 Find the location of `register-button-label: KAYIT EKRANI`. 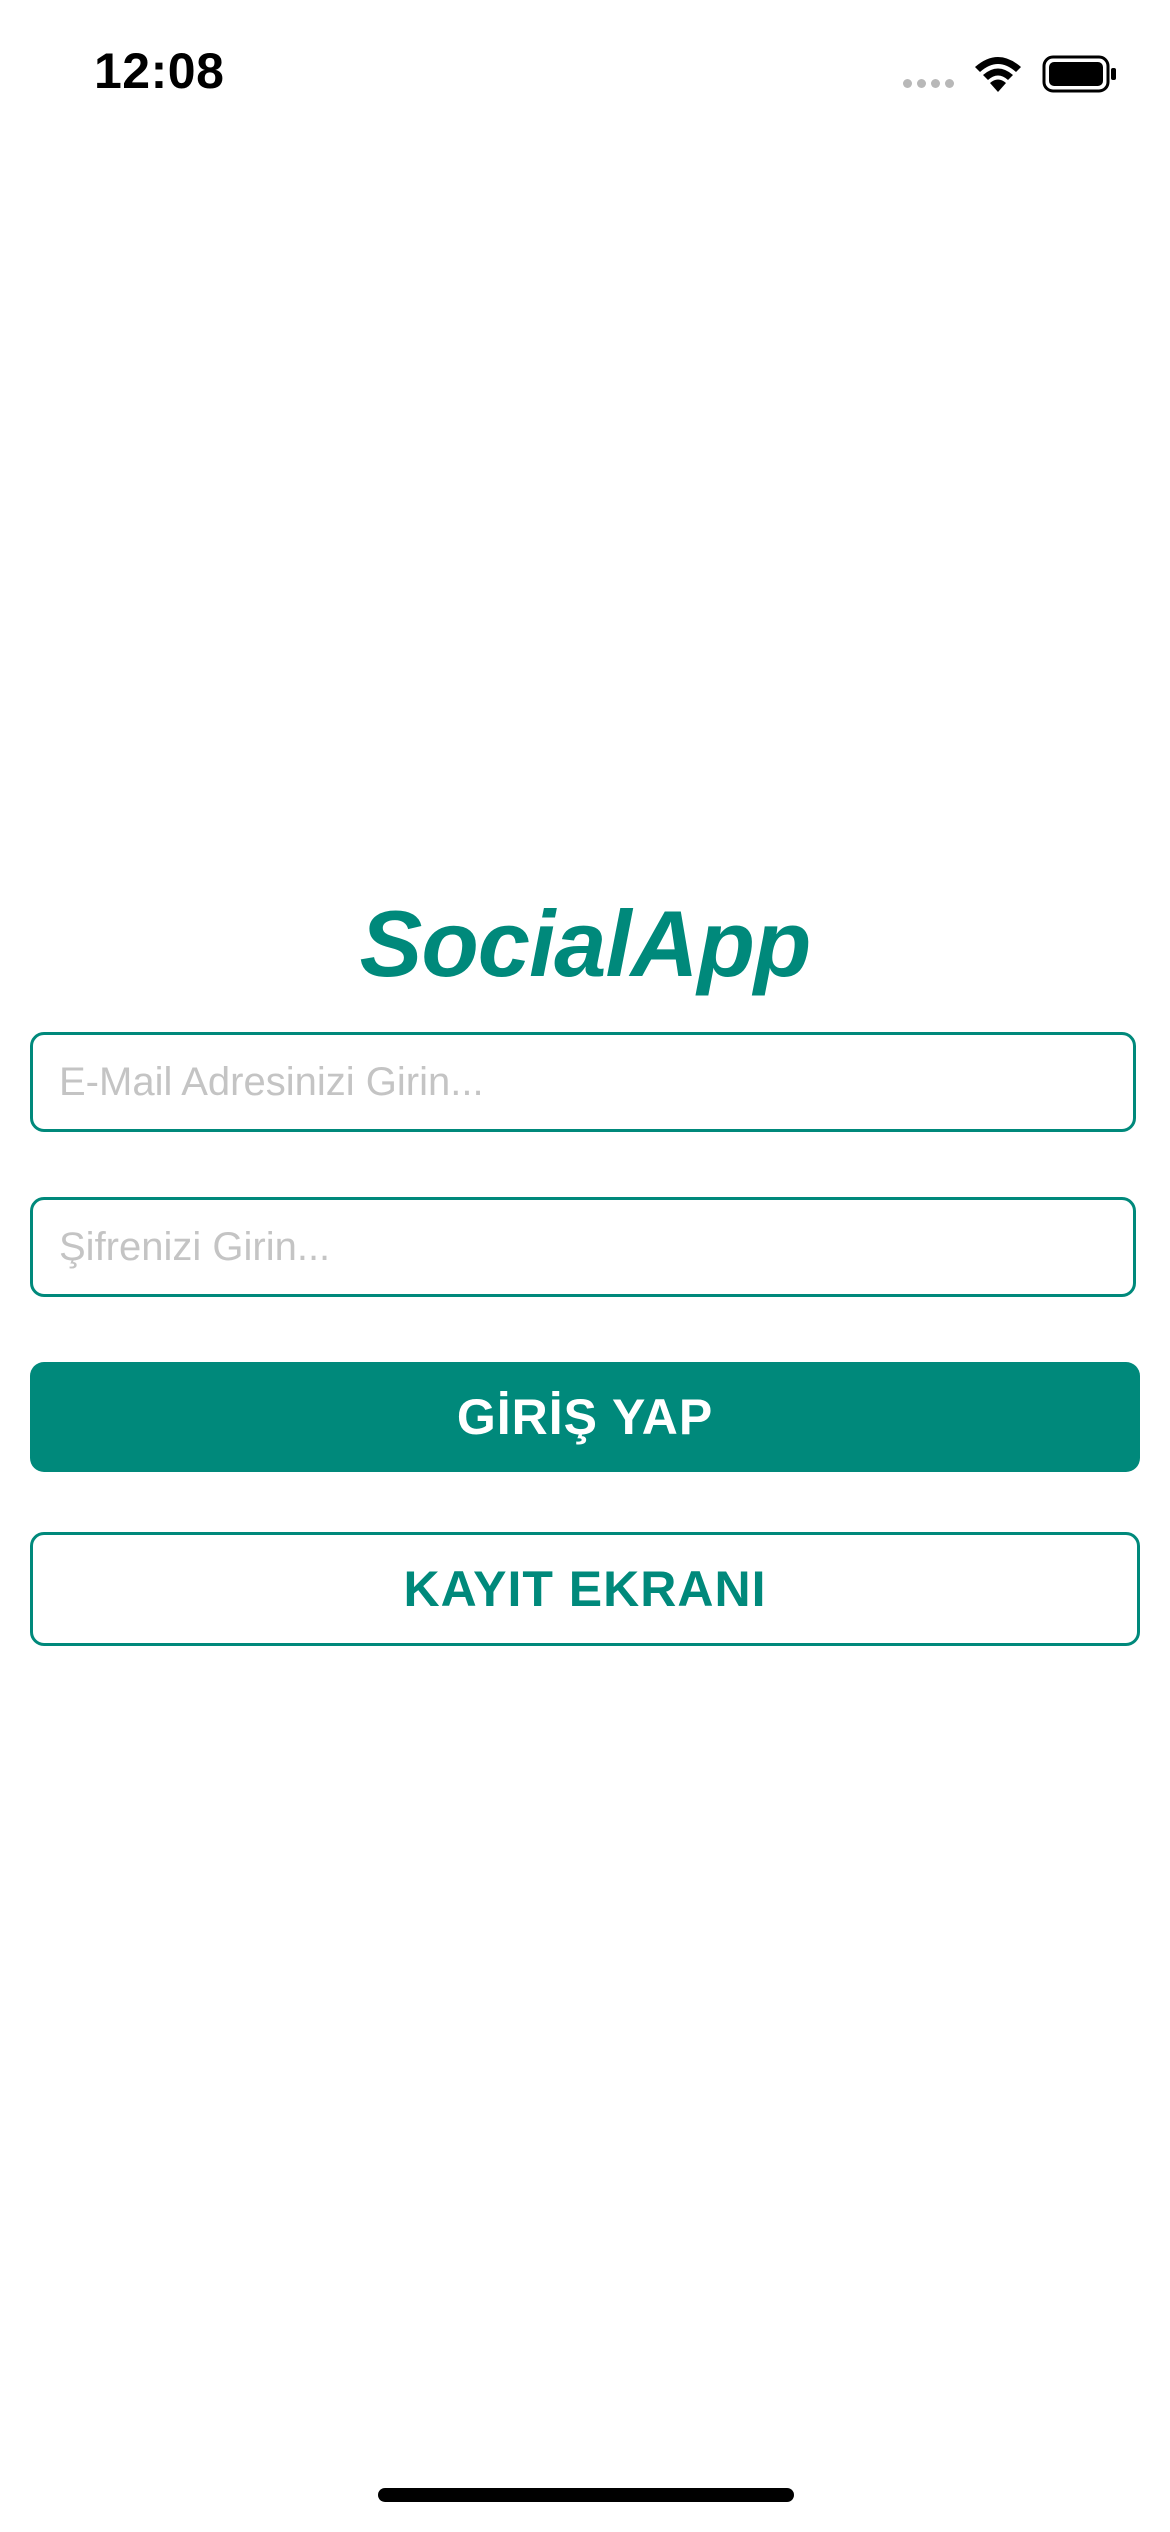

register-button-label: KAYIT EKRANI is located at coordinates (585, 1589).